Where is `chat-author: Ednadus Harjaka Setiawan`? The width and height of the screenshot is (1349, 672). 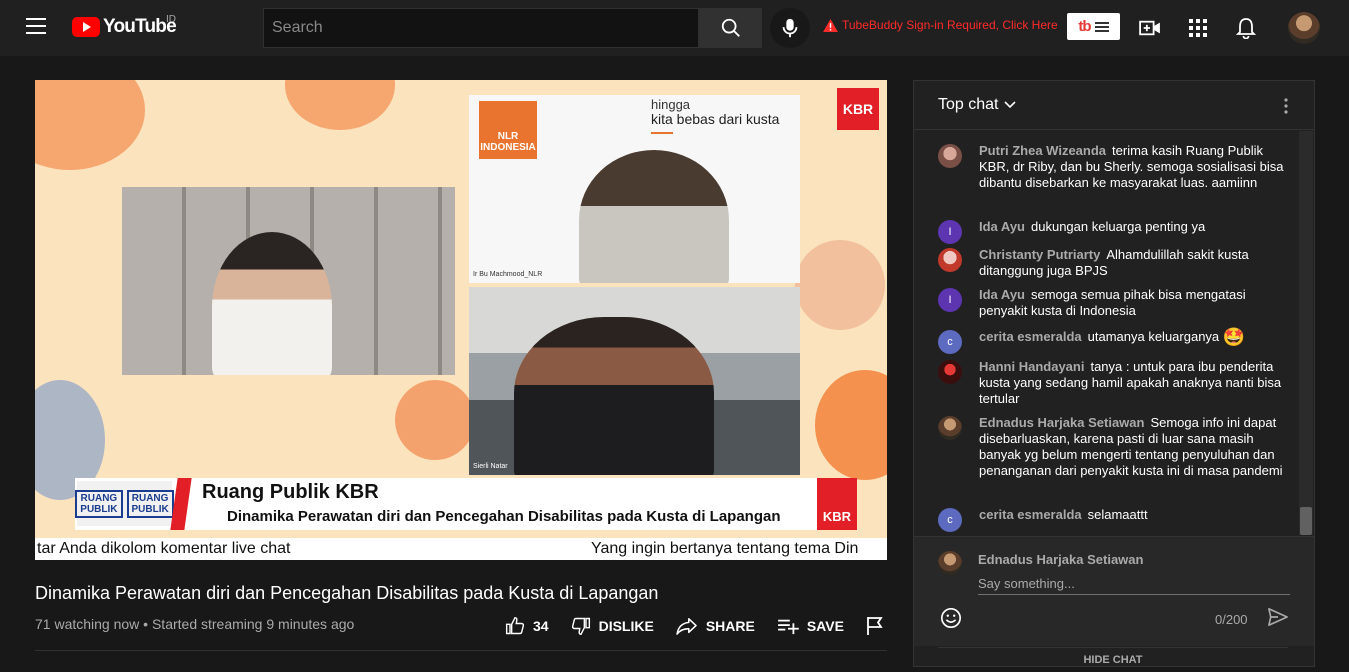
chat-author: Ednadus Harjaka Setiawan is located at coordinates (1061, 422).